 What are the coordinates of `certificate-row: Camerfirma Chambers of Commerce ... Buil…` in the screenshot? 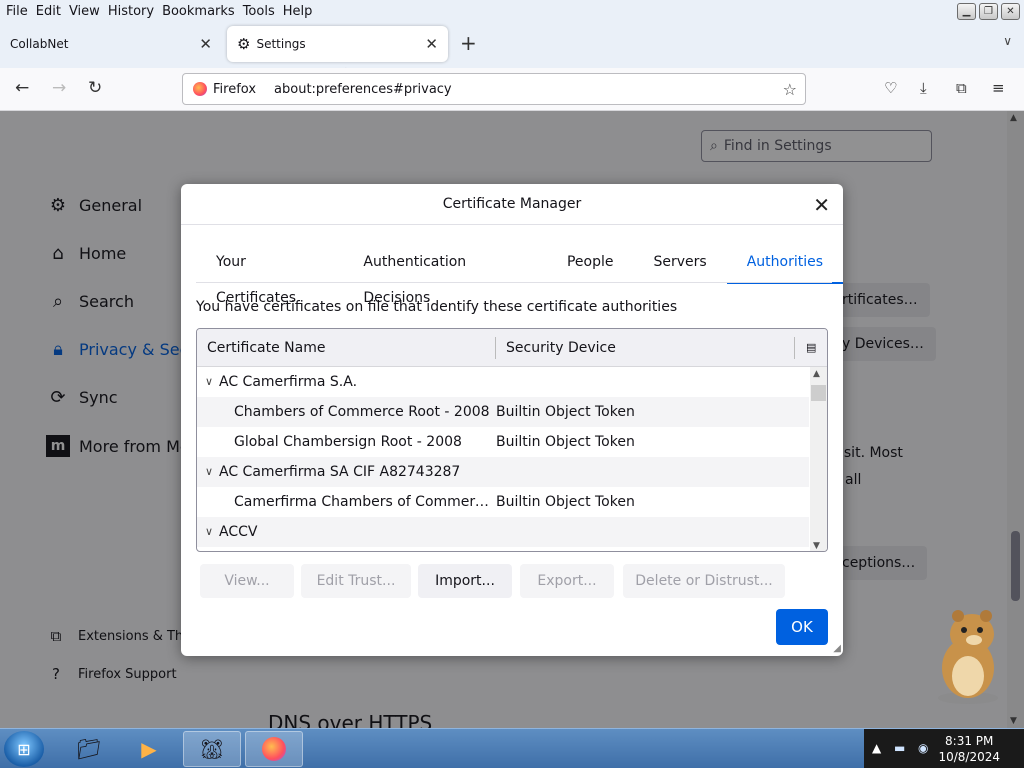 It's located at (503, 502).